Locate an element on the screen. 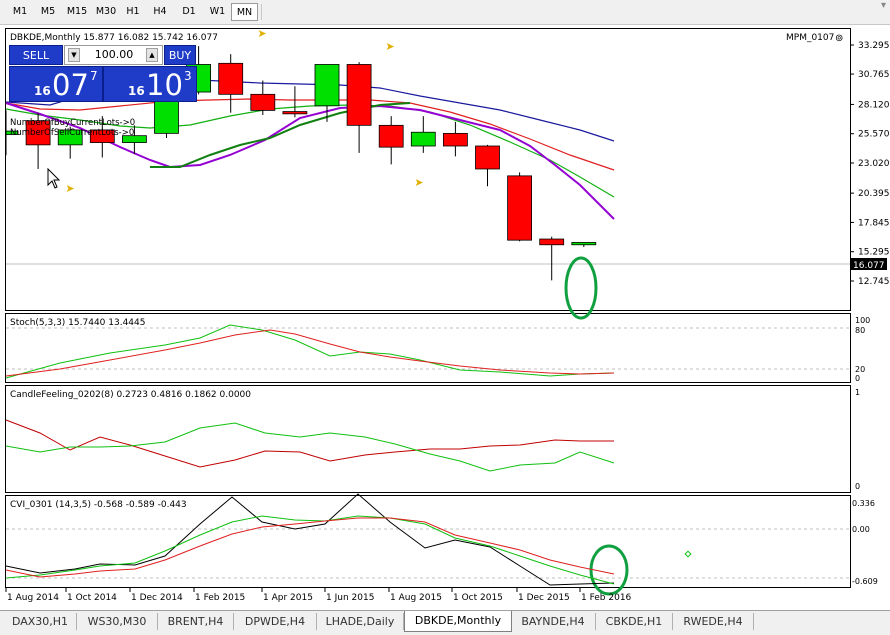 The width and height of the screenshot is (890, 635). timeframe-w1: W1 is located at coordinates (217, 12).